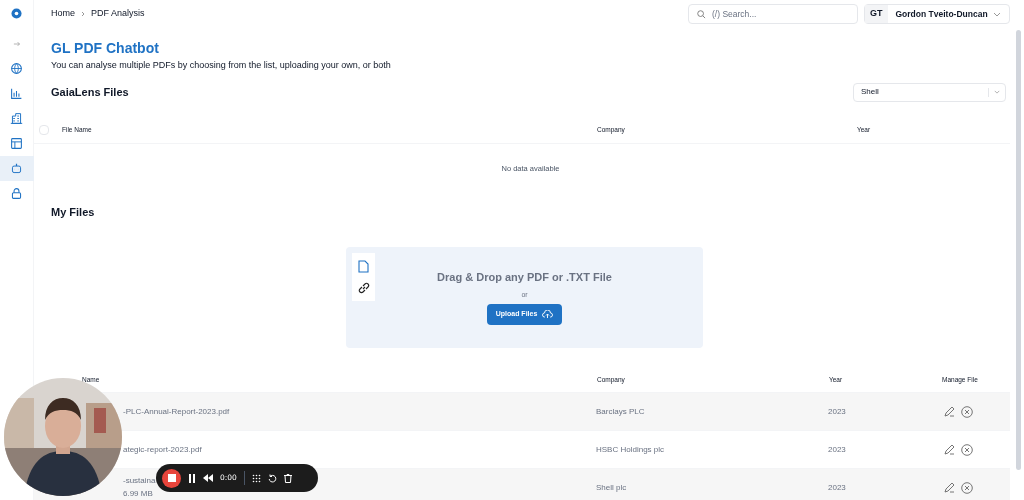 The width and height of the screenshot is (1024, 500). I want to click on file-size: 6.99 MB, so click(138, 494).